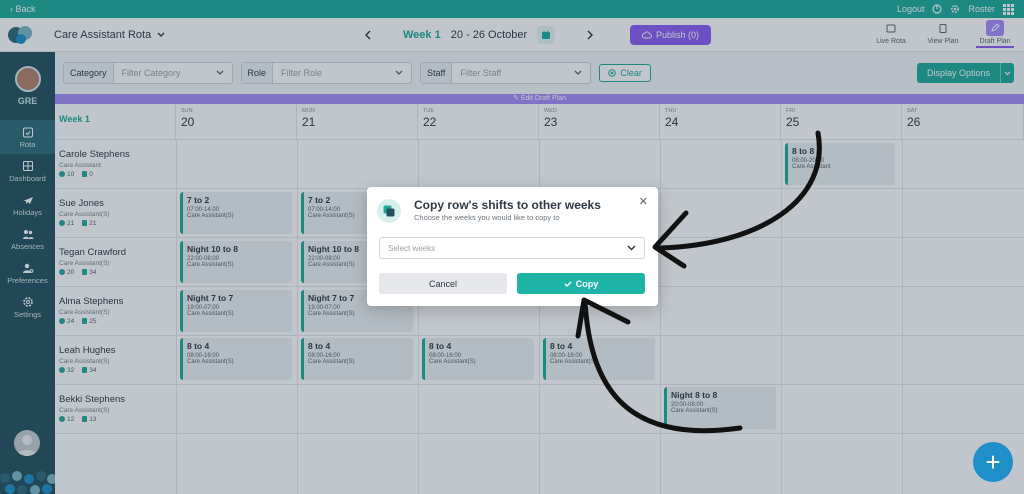 This screenshot has width=1024, height=494. Describe the element at coordinates (643, 201) in the screenshot. I see `close-icon: ✕` at that location.